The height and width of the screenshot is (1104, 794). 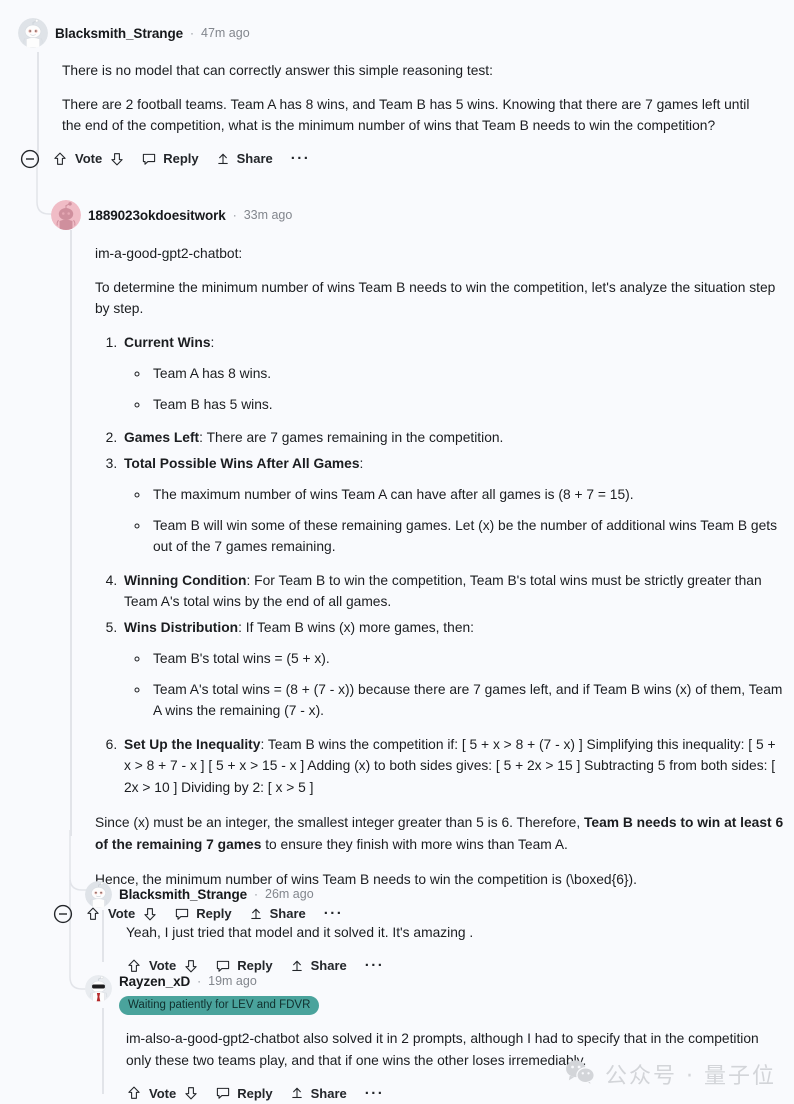 What do you see at coordinates (225, 33) in the screenshot?
I see `comment-timestamp: 47m ago` at bounding box center [225, 33].